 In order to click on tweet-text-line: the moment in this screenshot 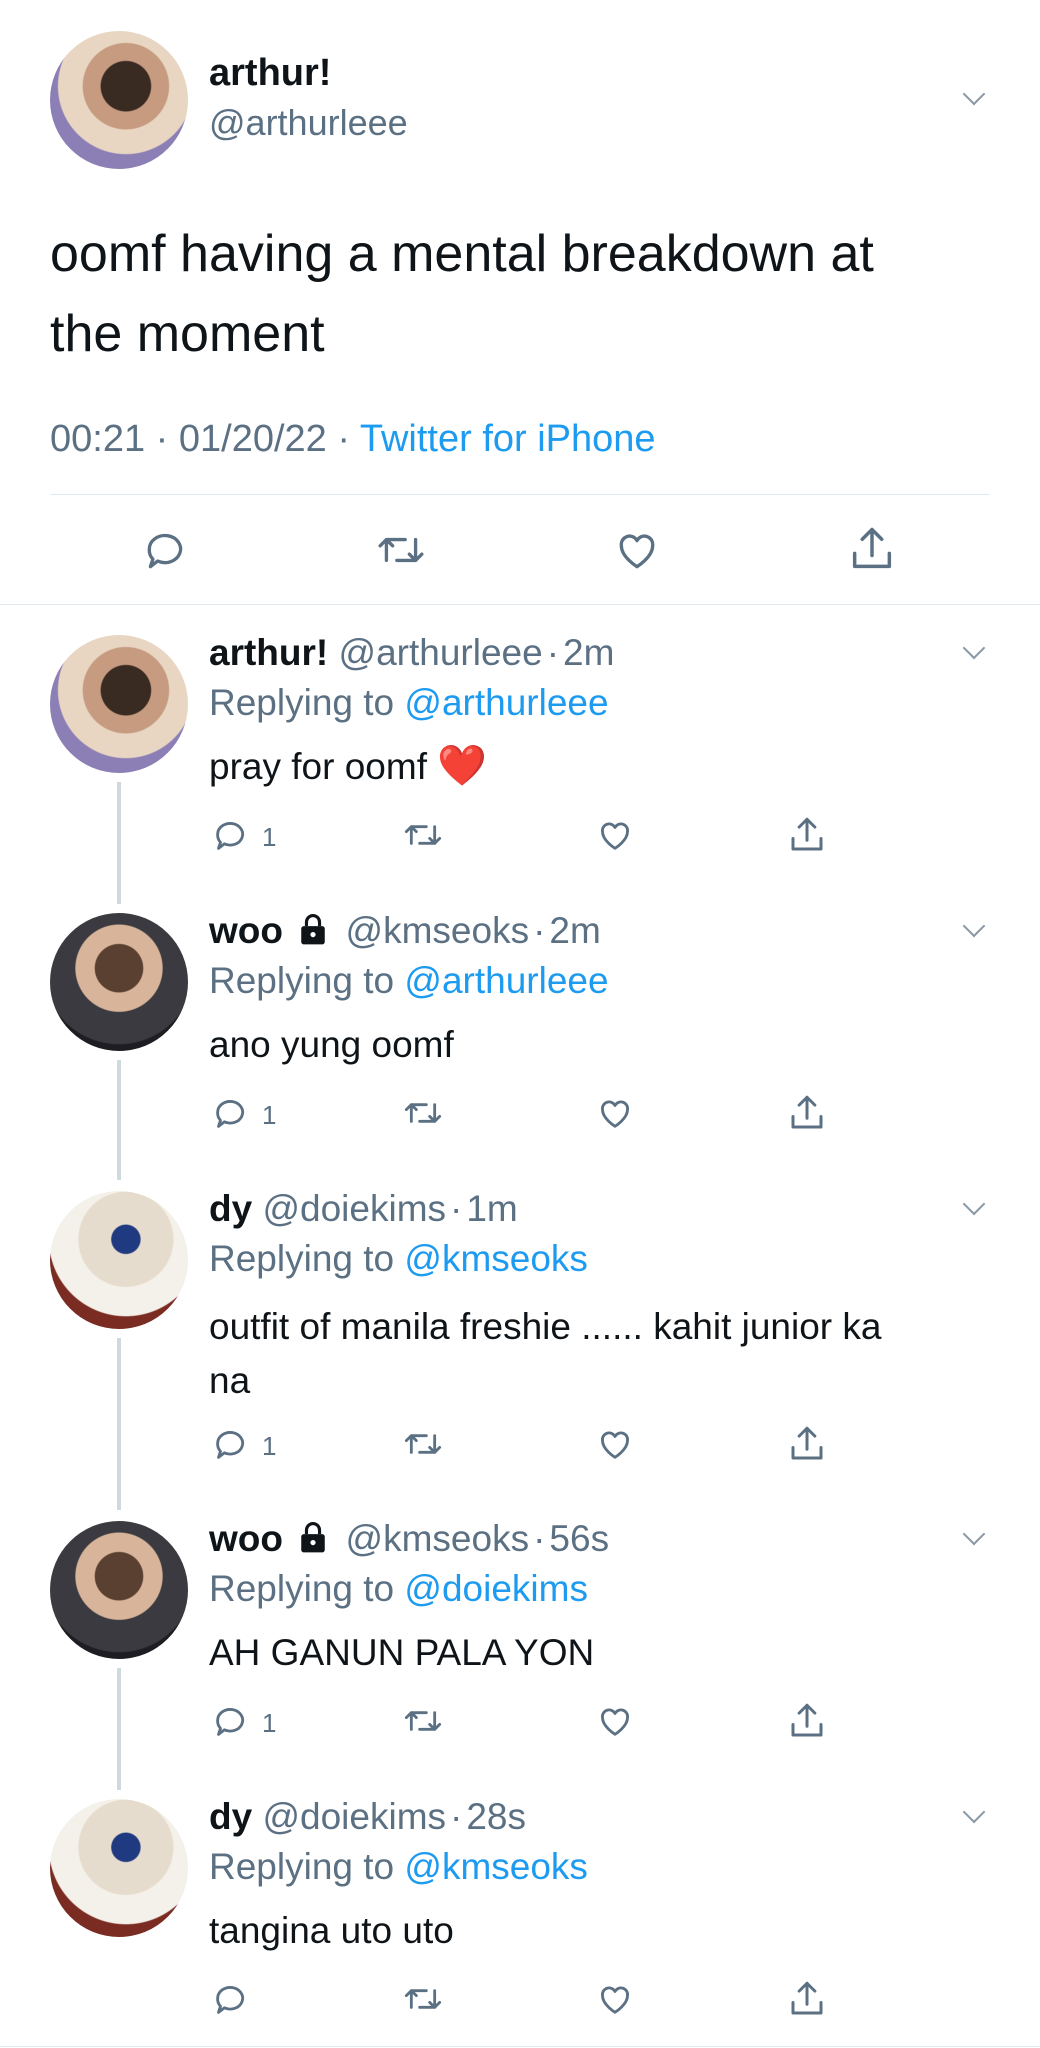, I will do `click(187, 334)`.